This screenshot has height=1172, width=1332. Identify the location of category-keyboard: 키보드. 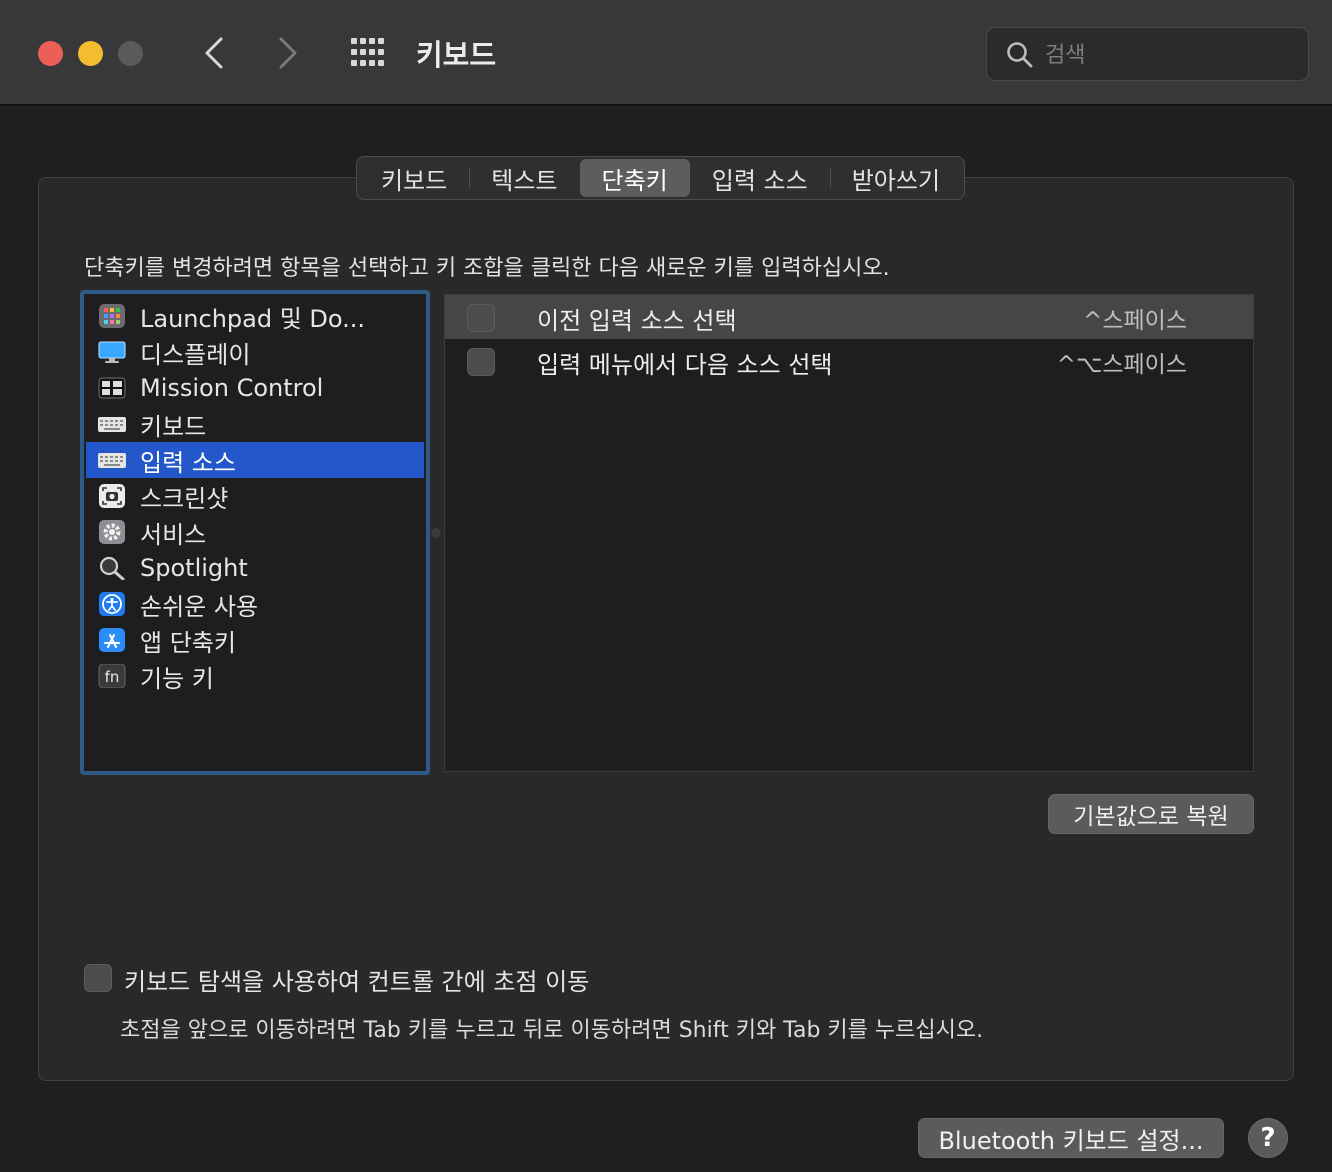
(255, 424).